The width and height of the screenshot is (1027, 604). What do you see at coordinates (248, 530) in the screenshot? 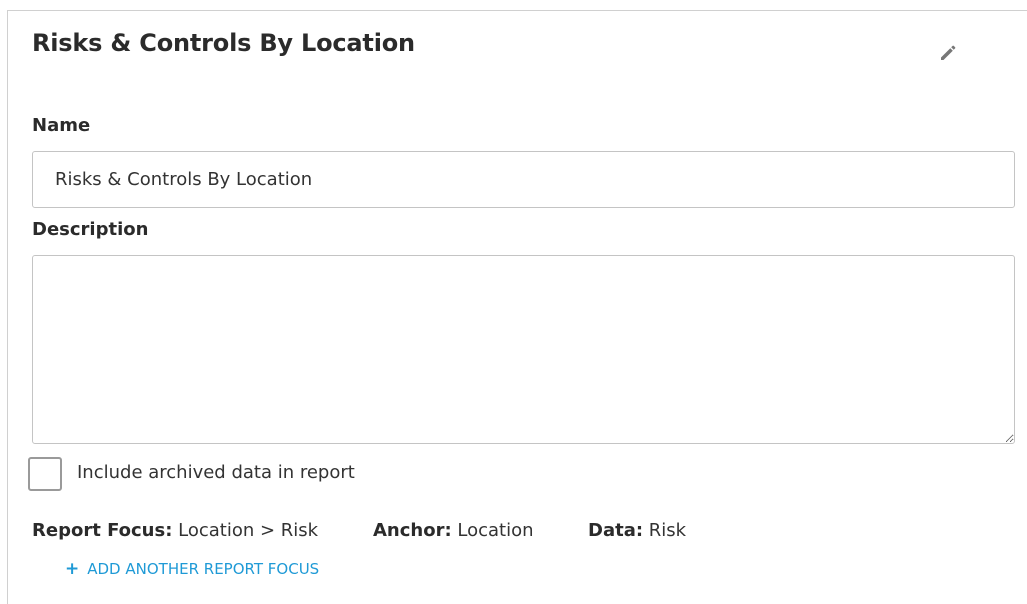
I see `report-focus-value: Location > Risk` at bounding box center [248, 530].